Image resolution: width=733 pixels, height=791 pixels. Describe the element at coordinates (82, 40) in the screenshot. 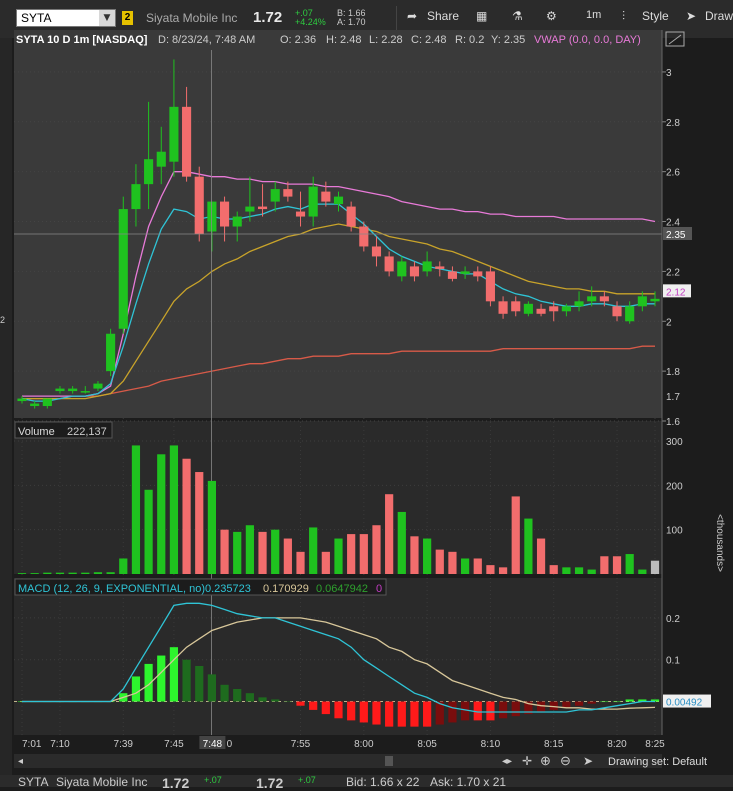

I see `chart-title: SYTA 10 D 1m [NASDAQ]` at that location.